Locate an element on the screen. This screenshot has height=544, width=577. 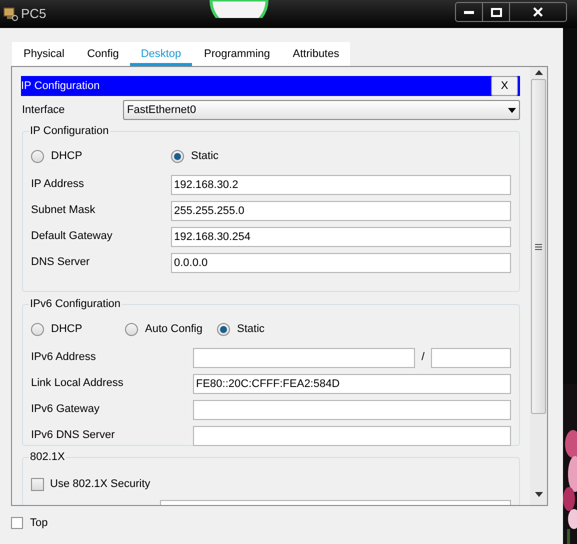
close-panel-button: X is located at coordinates (504, 86).